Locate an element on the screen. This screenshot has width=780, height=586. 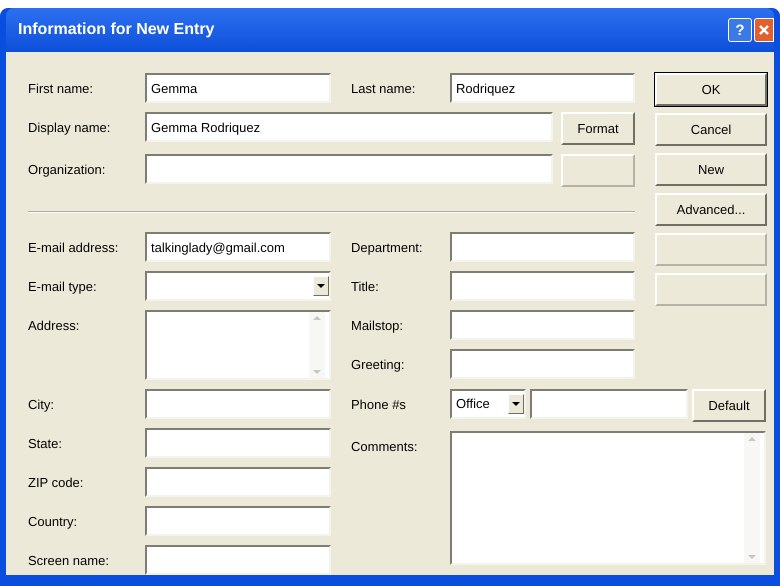
field-label: Mailstop: is located at coordinates (377, 326).